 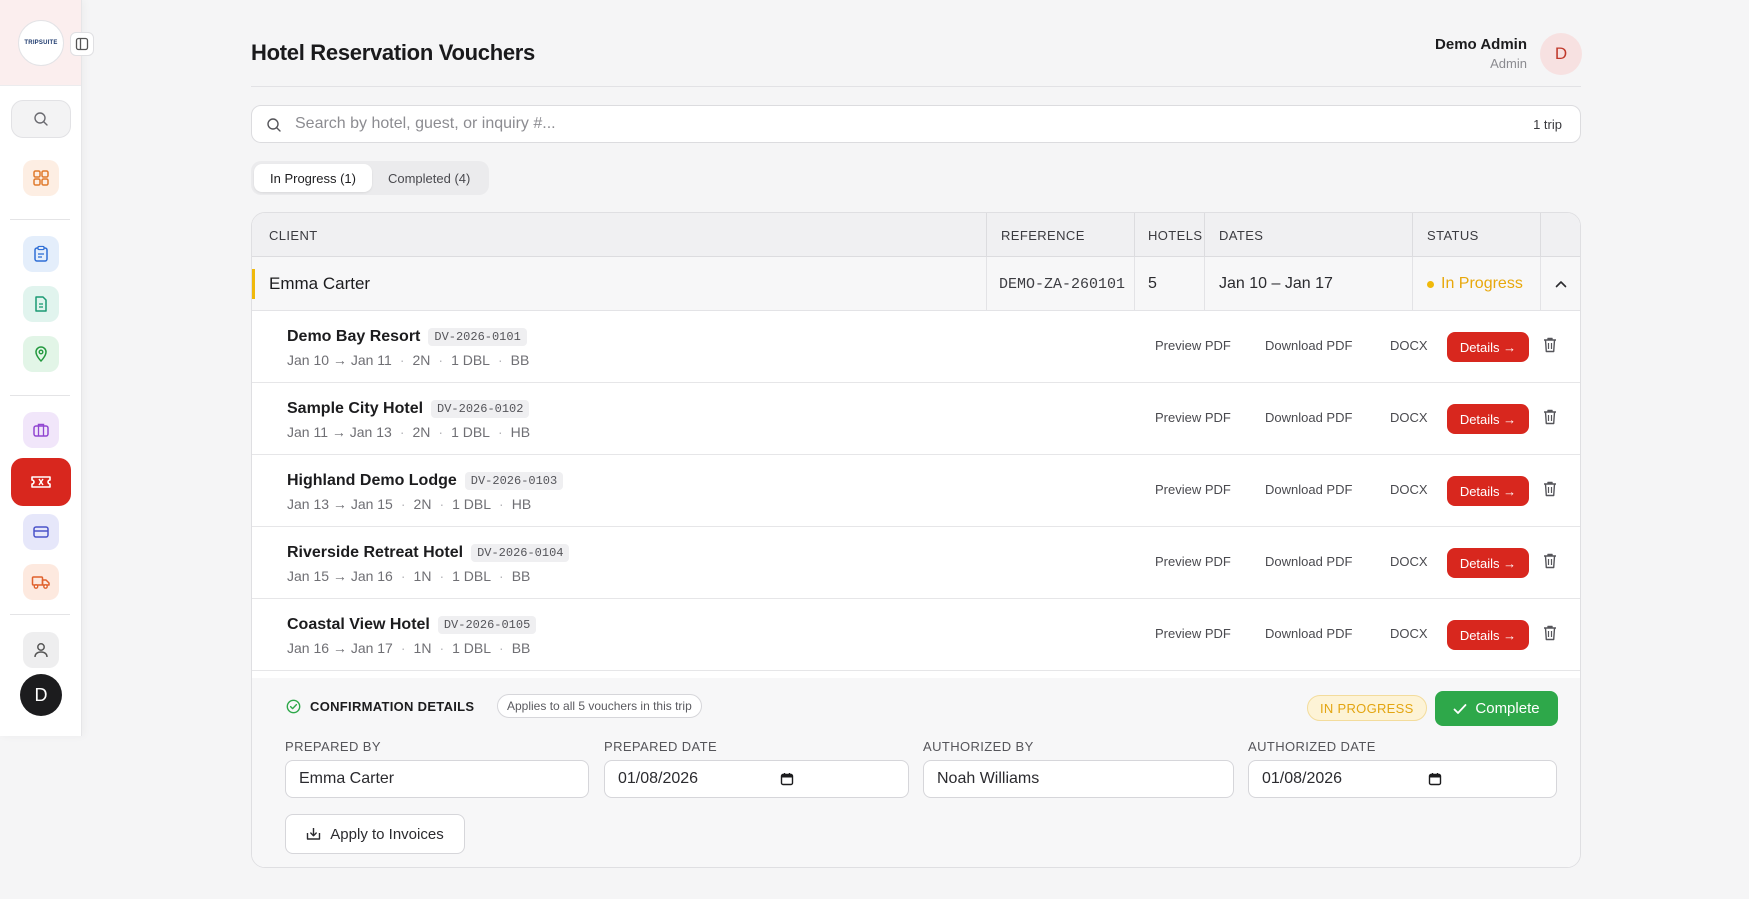 I want to click on voucher-nights: 2N, so click(x=421, y=432).